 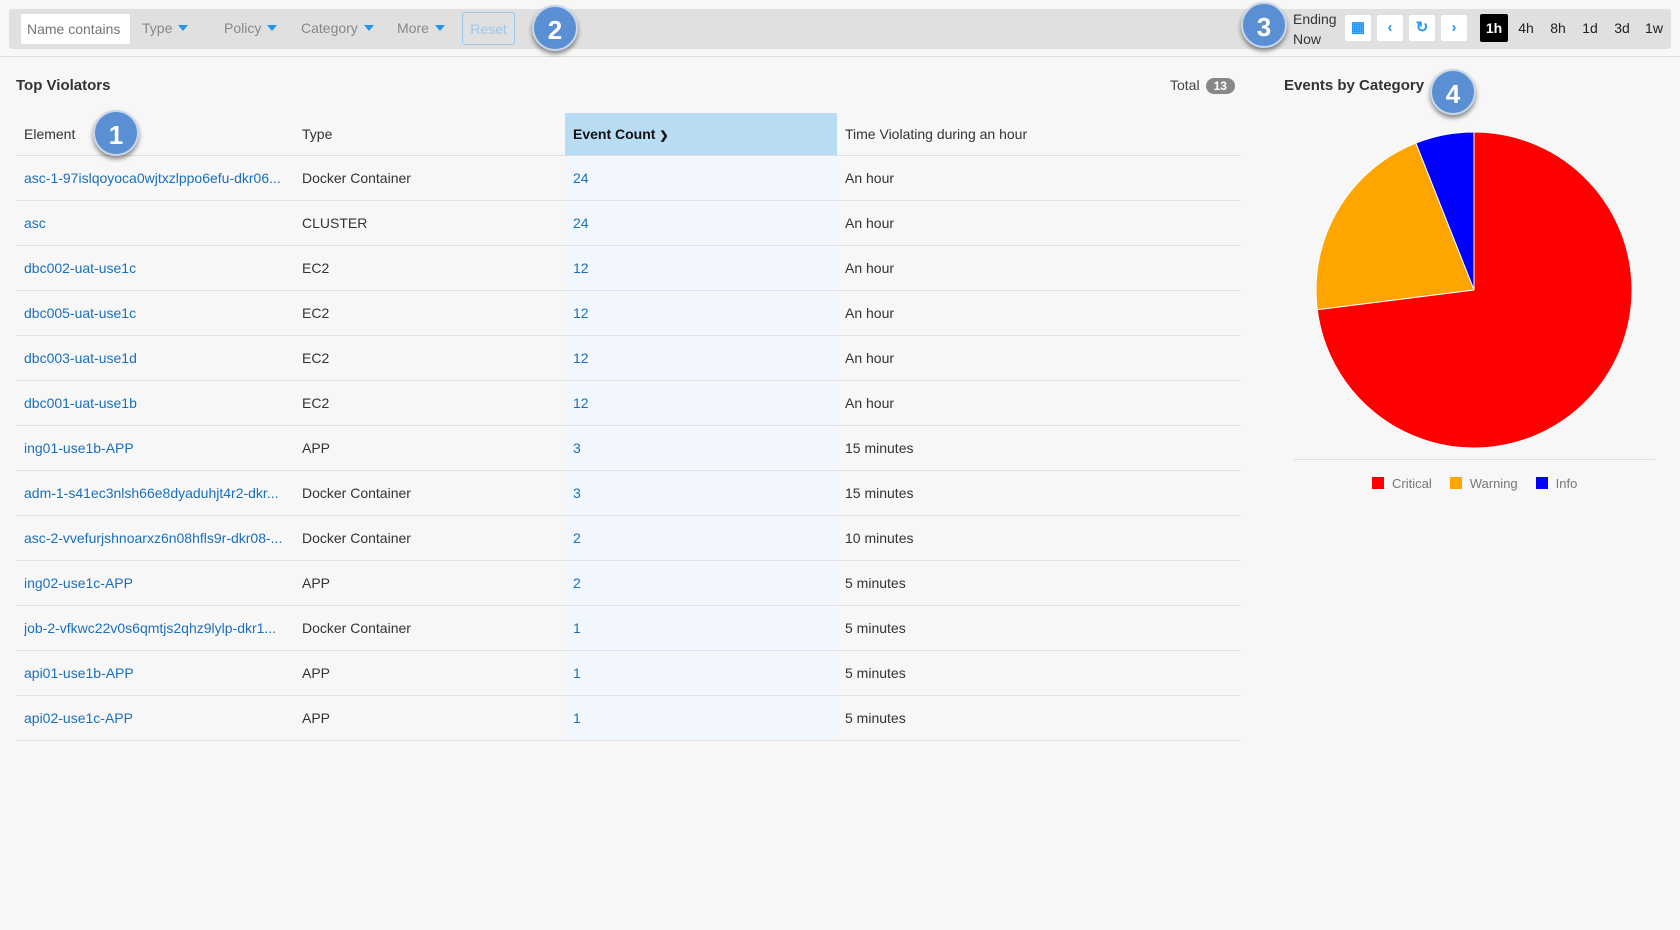 I want to click on annotation-marker: 4, so click(x=1453, y=92).